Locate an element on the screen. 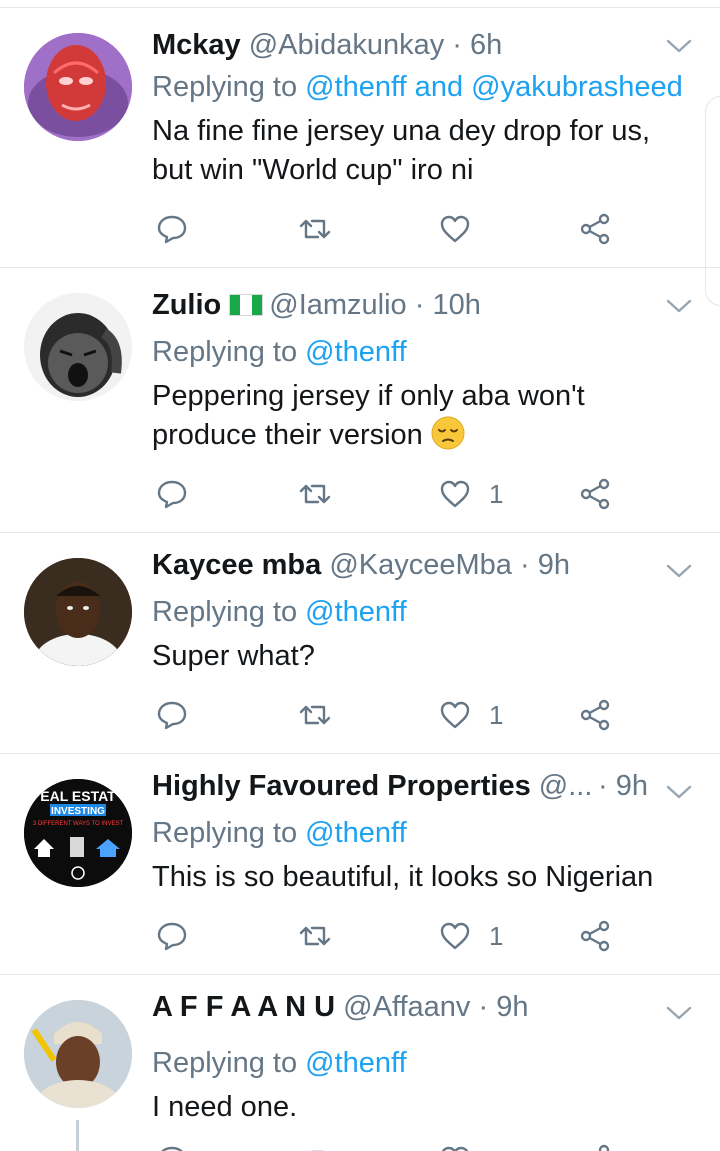 This screenshot has width=720, height=1151. avatar-text-line: INVESTING is located at coordinates (78, 811).